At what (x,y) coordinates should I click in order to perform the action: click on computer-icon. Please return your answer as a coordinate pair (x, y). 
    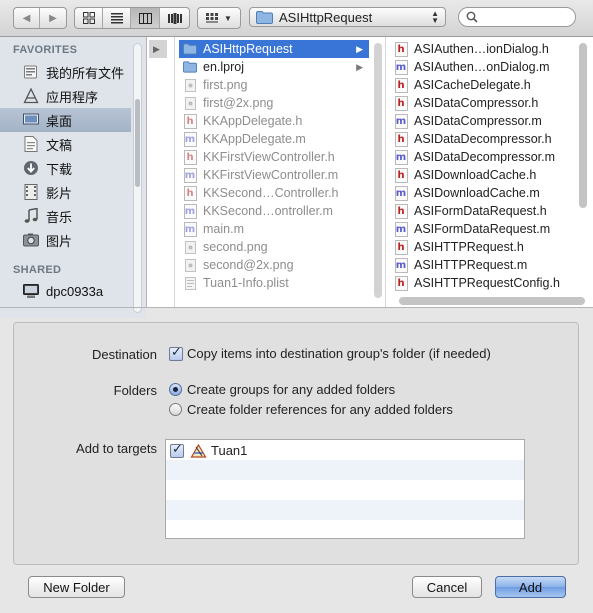
    Looking at the image, I should click on (30, 291).